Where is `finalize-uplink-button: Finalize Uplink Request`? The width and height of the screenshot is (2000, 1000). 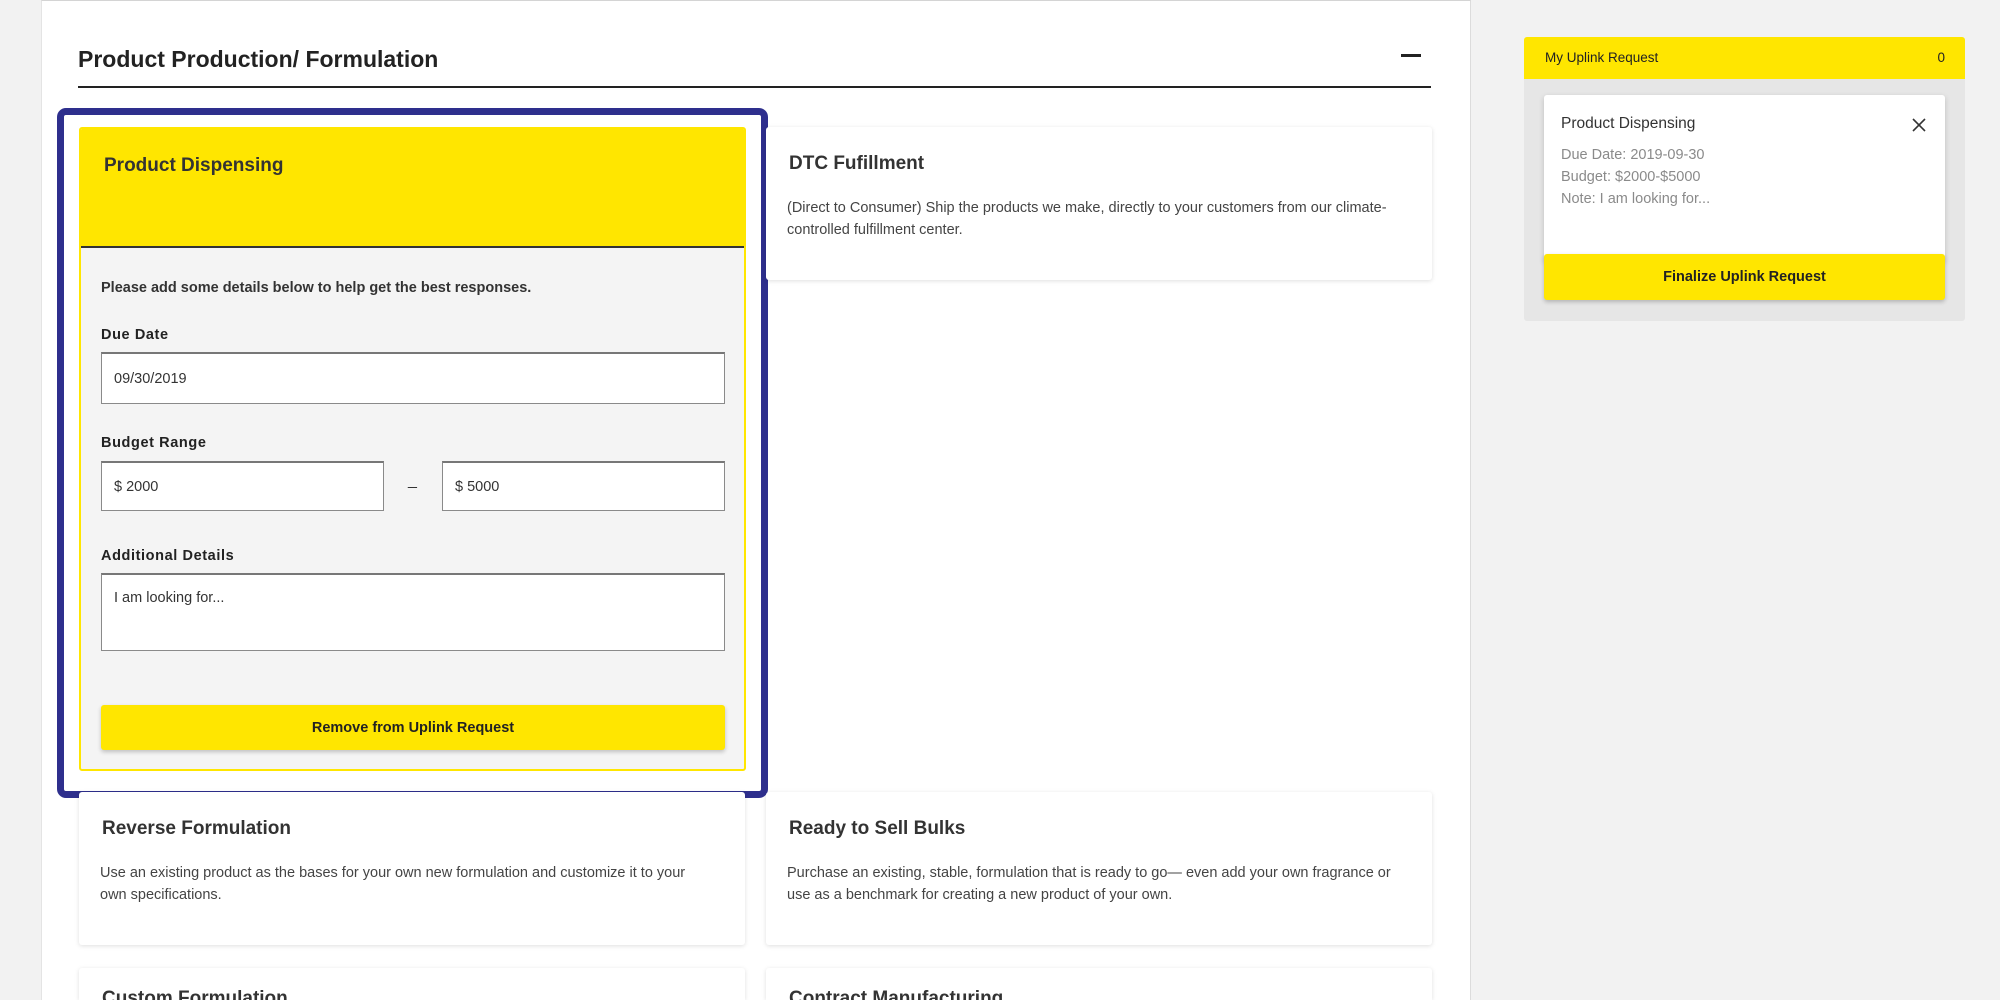 finalize-uplink-button: Finalize Uplink Request is located at coordinates (1744, 277).